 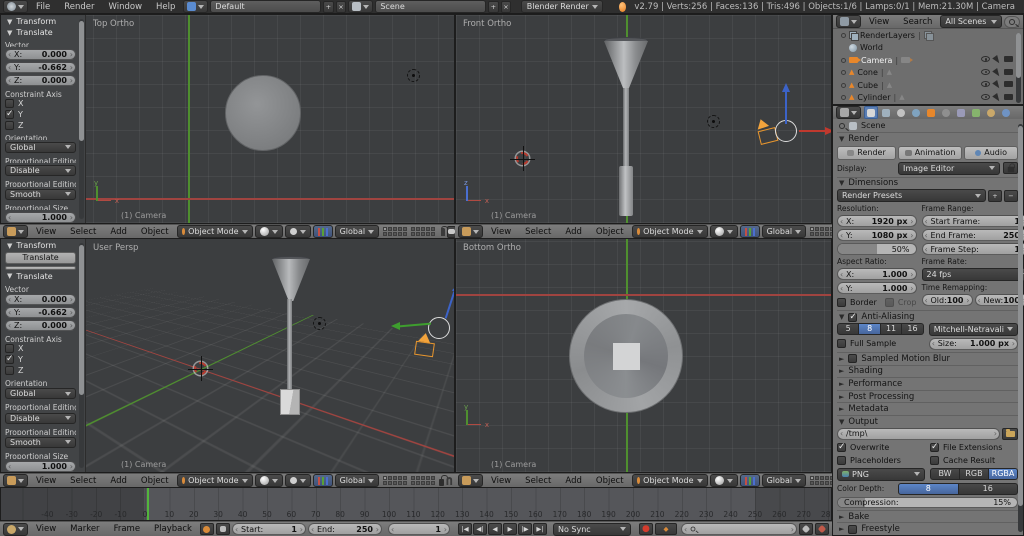 I want to click on render-engine-select: Blender Render, so click(x=562, y=6).